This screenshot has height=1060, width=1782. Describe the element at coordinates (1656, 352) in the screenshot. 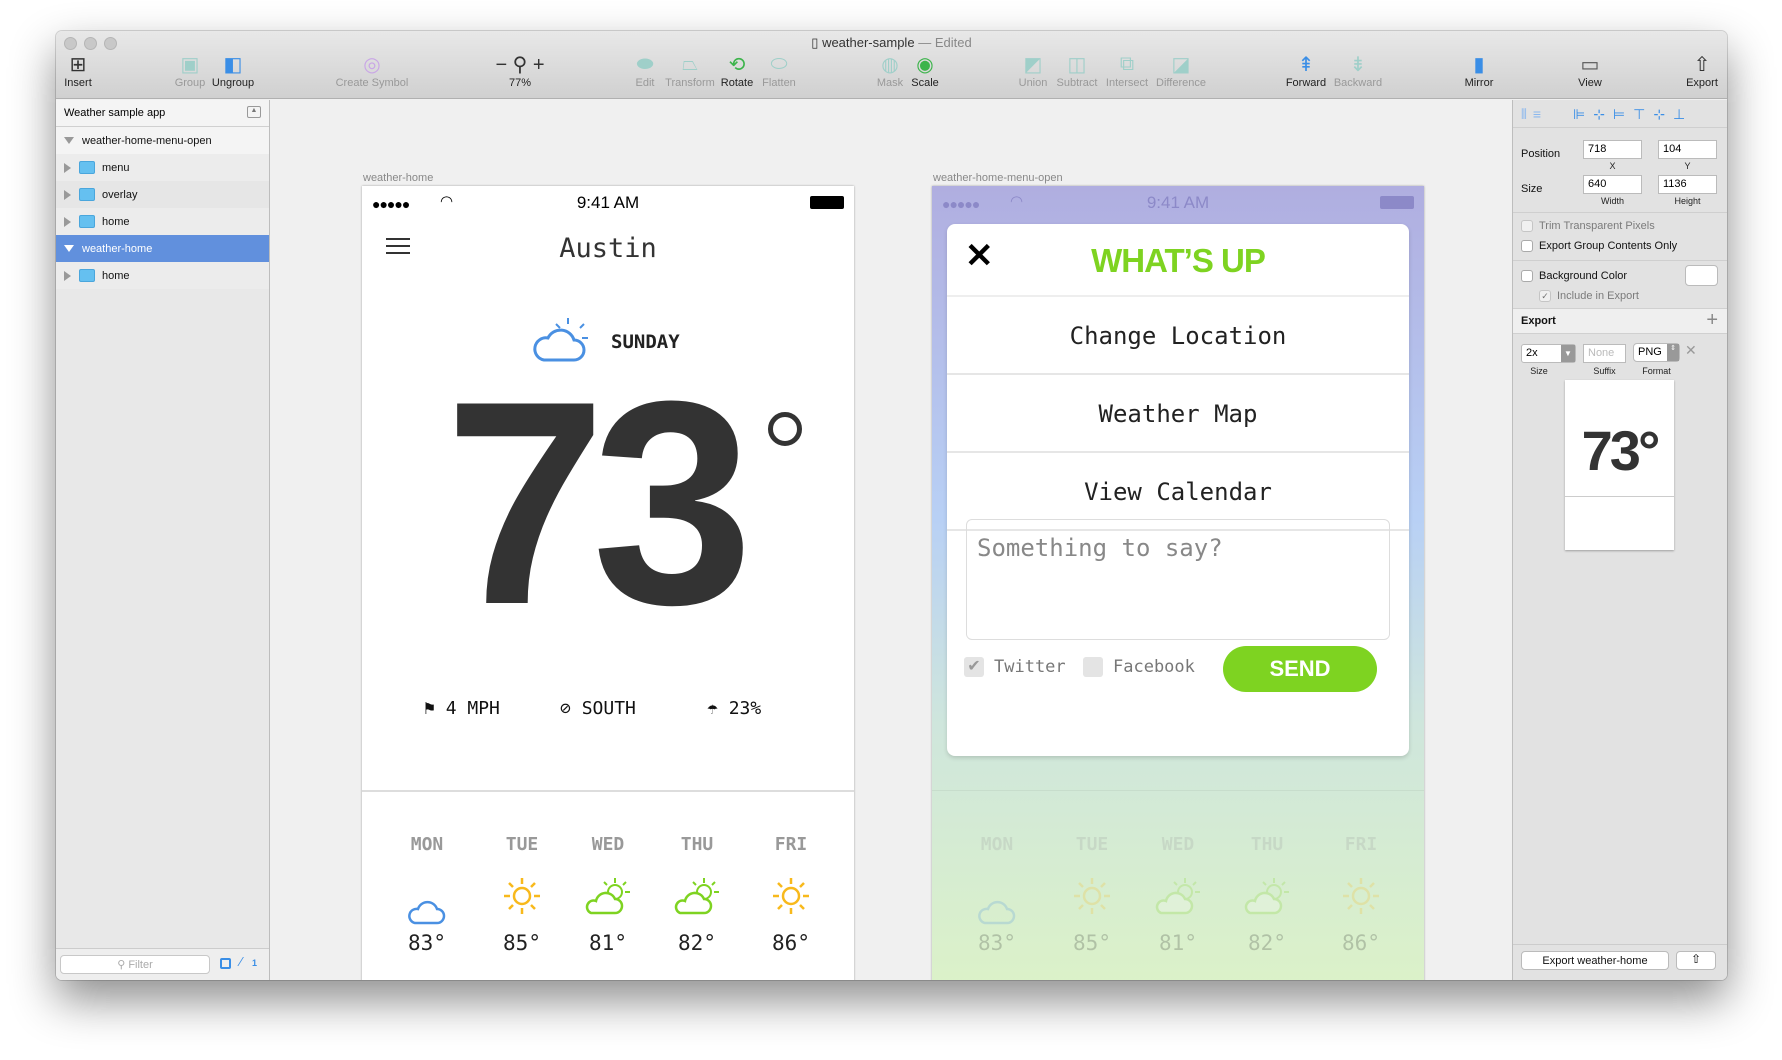

I see `format-select: PNG ⇕` at that location.